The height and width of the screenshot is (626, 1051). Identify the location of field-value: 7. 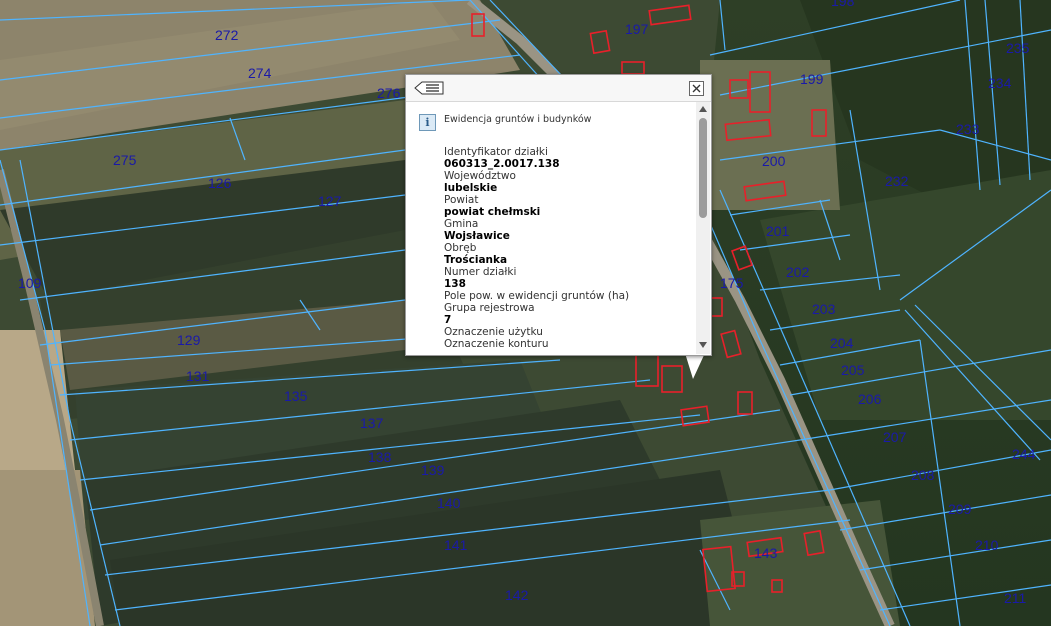
(448, 320).